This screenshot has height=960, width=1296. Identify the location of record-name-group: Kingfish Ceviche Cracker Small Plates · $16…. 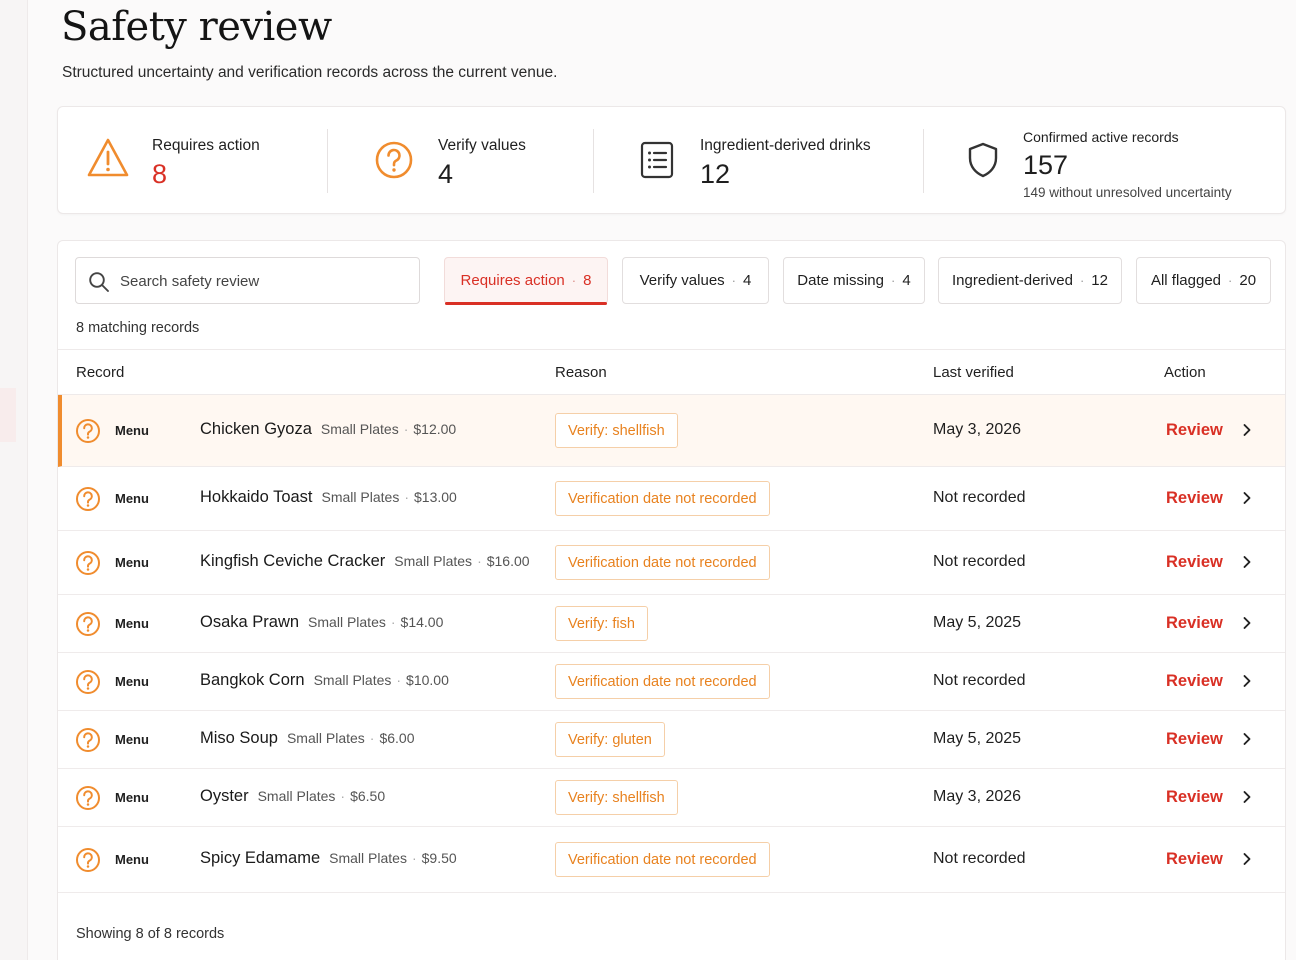
(365, 561).